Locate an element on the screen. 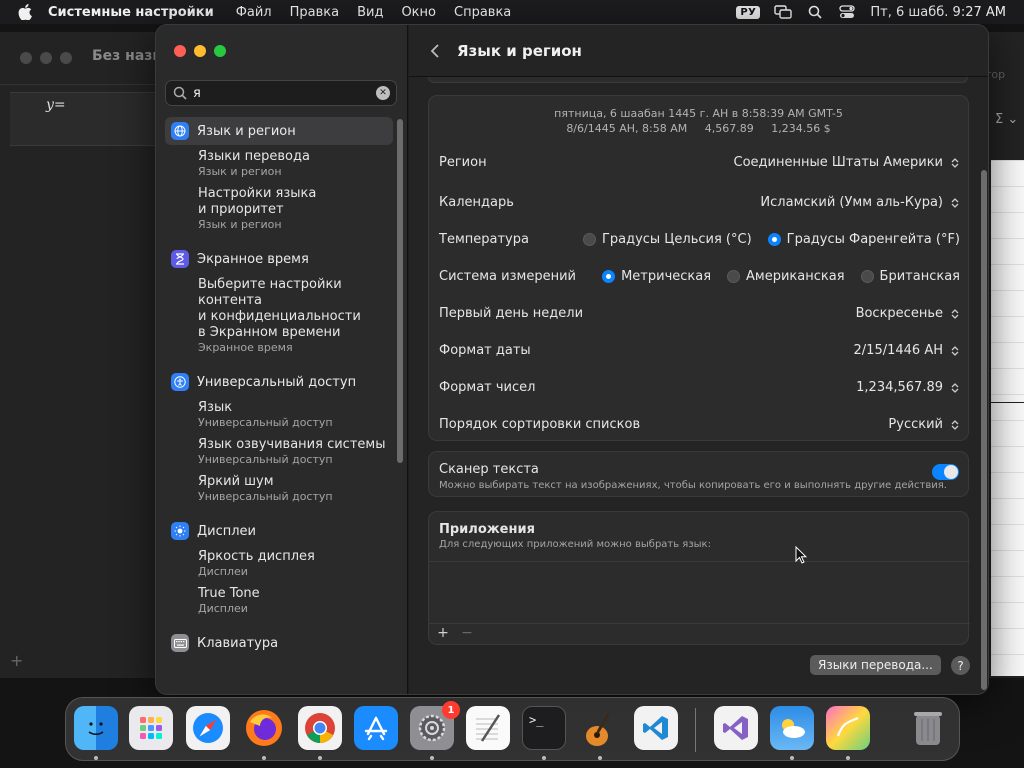 The width and height of the screenshot is (1024, 768). date-format-popup: 2/15/1446 AH is located at coordinates (907, 351).